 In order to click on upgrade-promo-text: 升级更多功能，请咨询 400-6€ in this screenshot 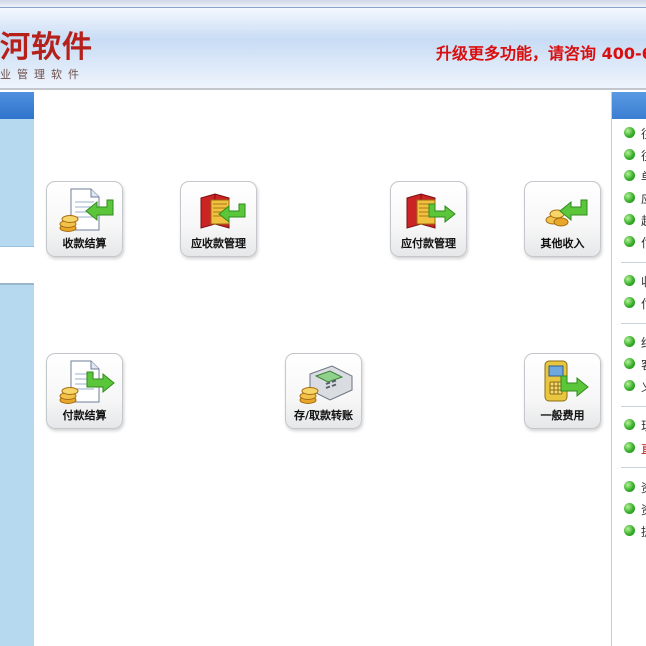, I will do `click(541, 53)`.